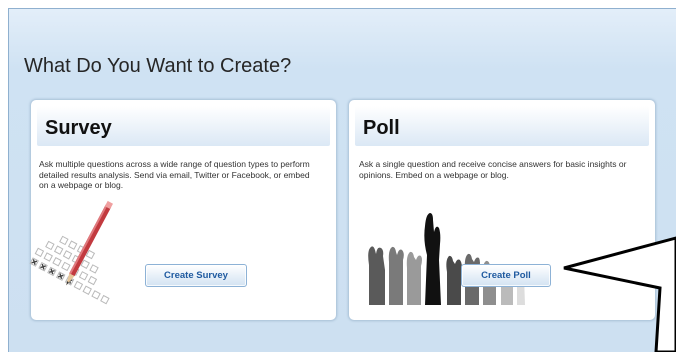  What do you see at coordinates (619, 294) in the screenshot?
I see `callout-arrow-icon` at bounding box center [619, 294].